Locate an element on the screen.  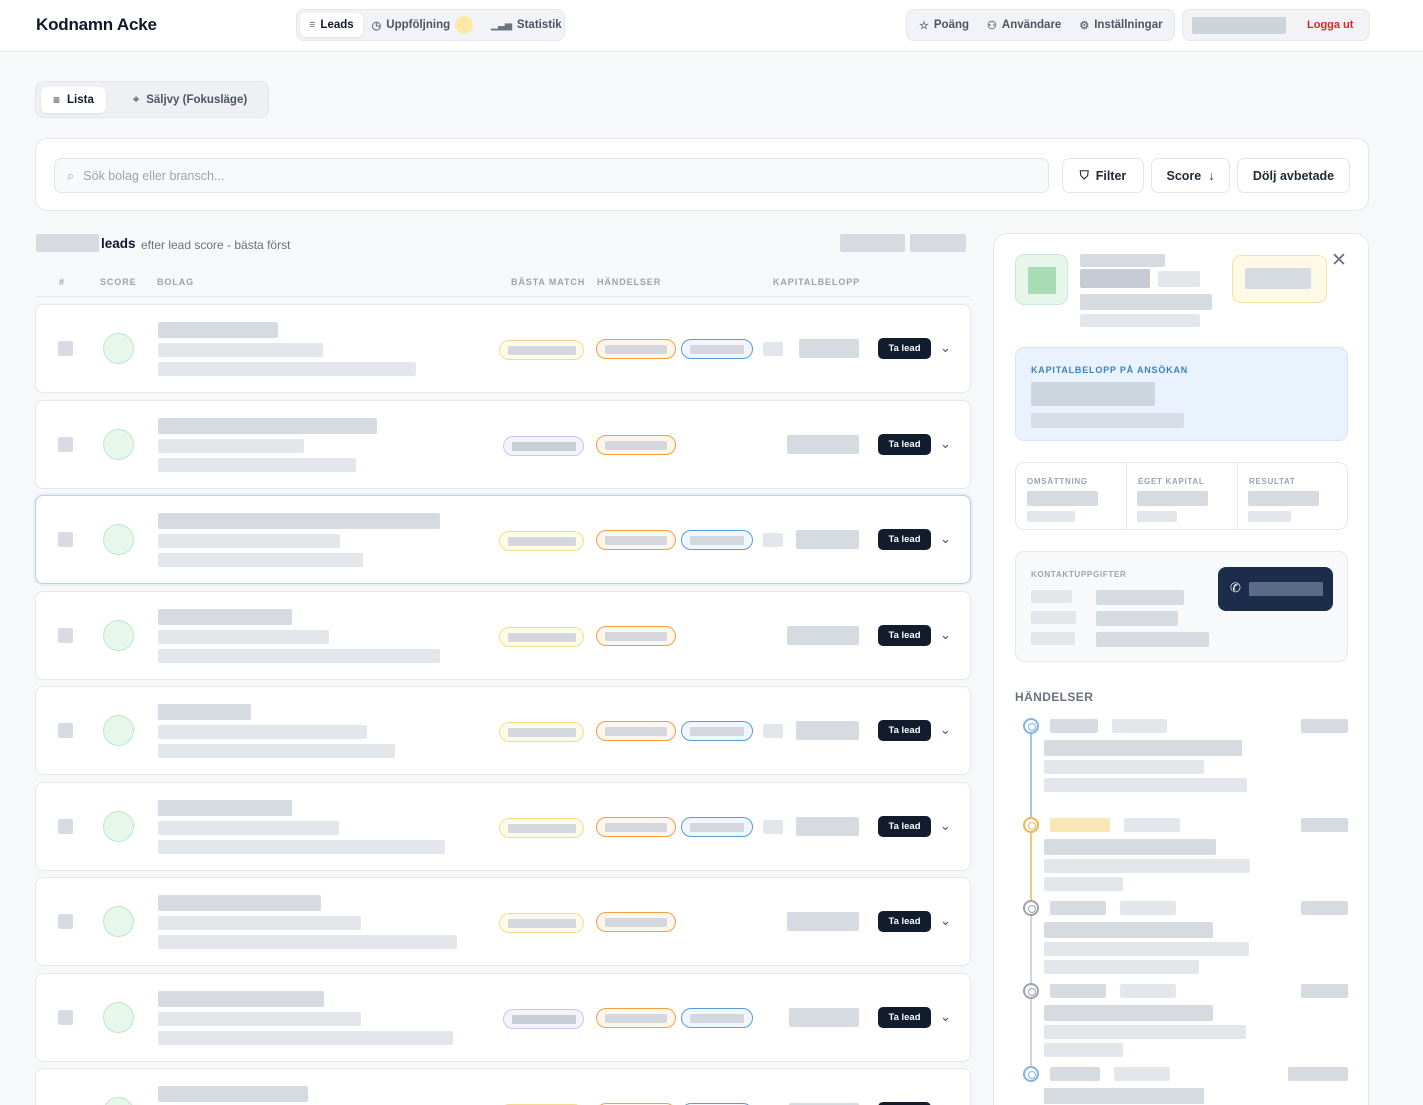
hide-done-label: Dölj avbetade is located at coordinates (1293, 175).